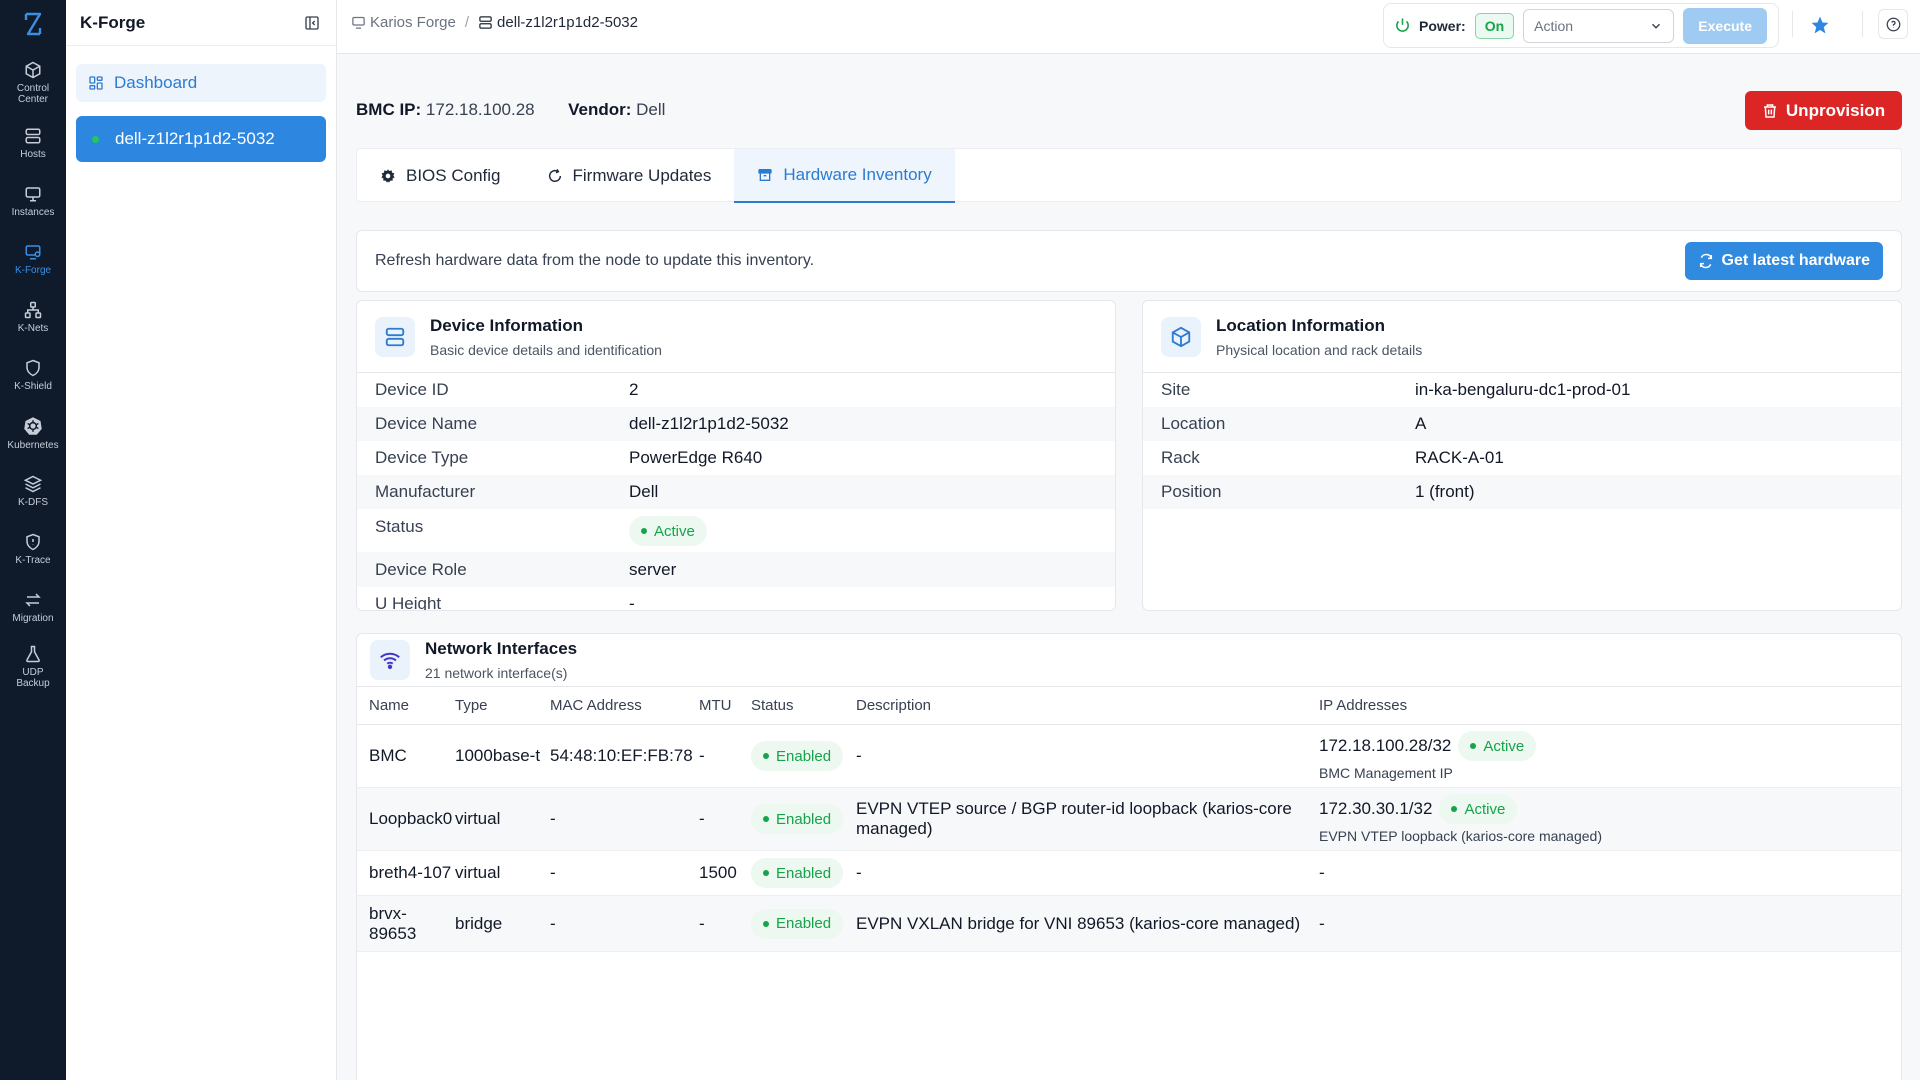  I want to click on layers-icon, so click(33, 483).